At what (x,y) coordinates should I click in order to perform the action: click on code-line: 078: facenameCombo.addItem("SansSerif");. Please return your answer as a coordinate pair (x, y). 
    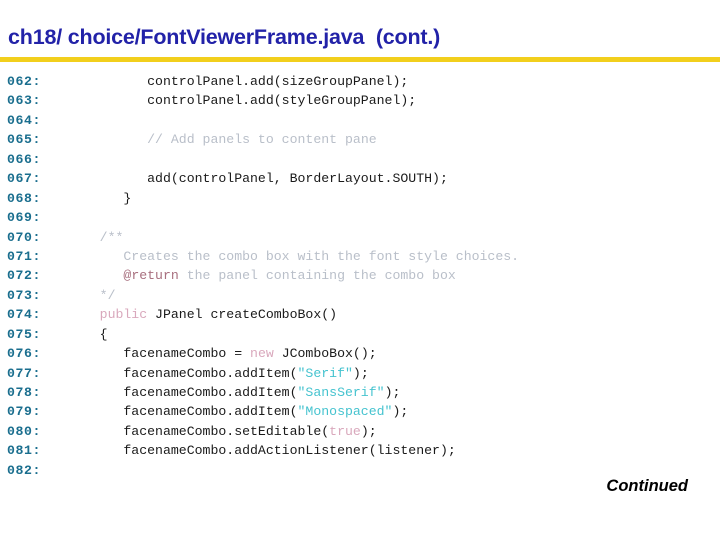
    Looking at the image, I should click on (360, 392).